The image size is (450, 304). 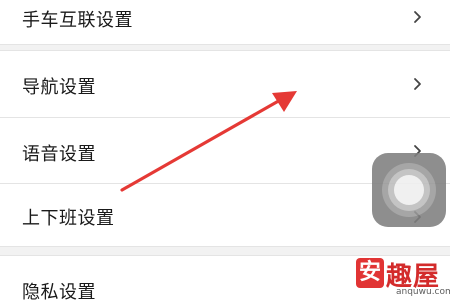 I want to click on watermark-badge: 安, so click(x=370, y=273).